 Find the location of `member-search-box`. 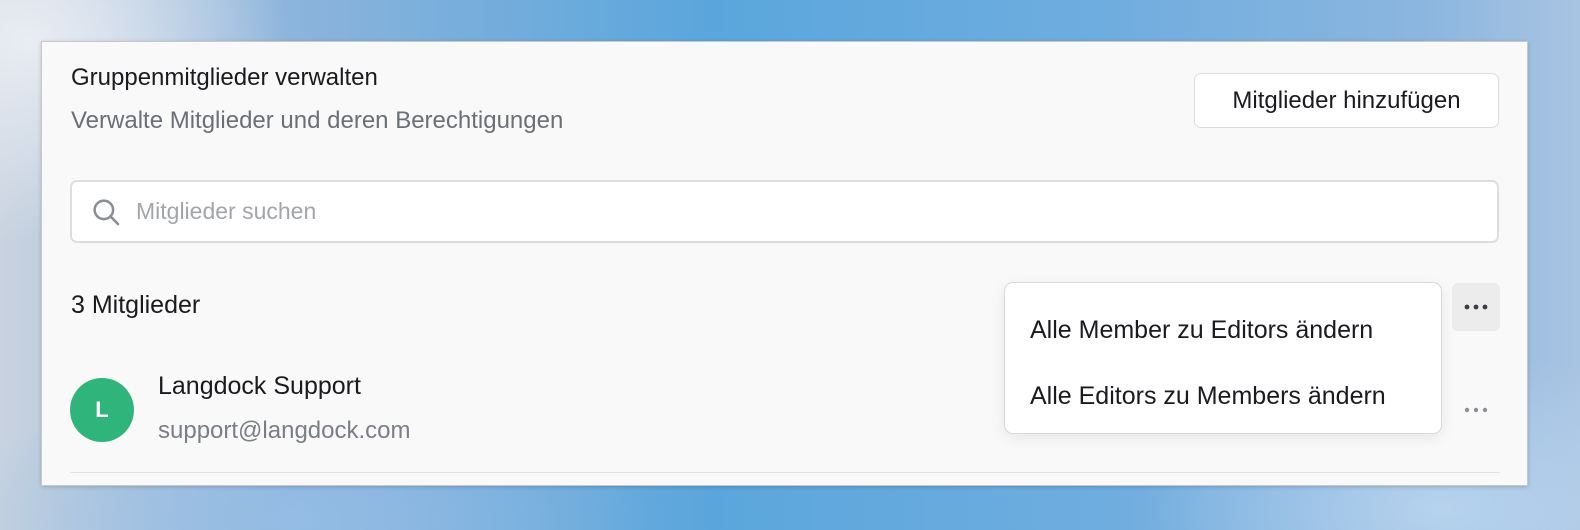

member-search-box is located at coordinates (784, 211).